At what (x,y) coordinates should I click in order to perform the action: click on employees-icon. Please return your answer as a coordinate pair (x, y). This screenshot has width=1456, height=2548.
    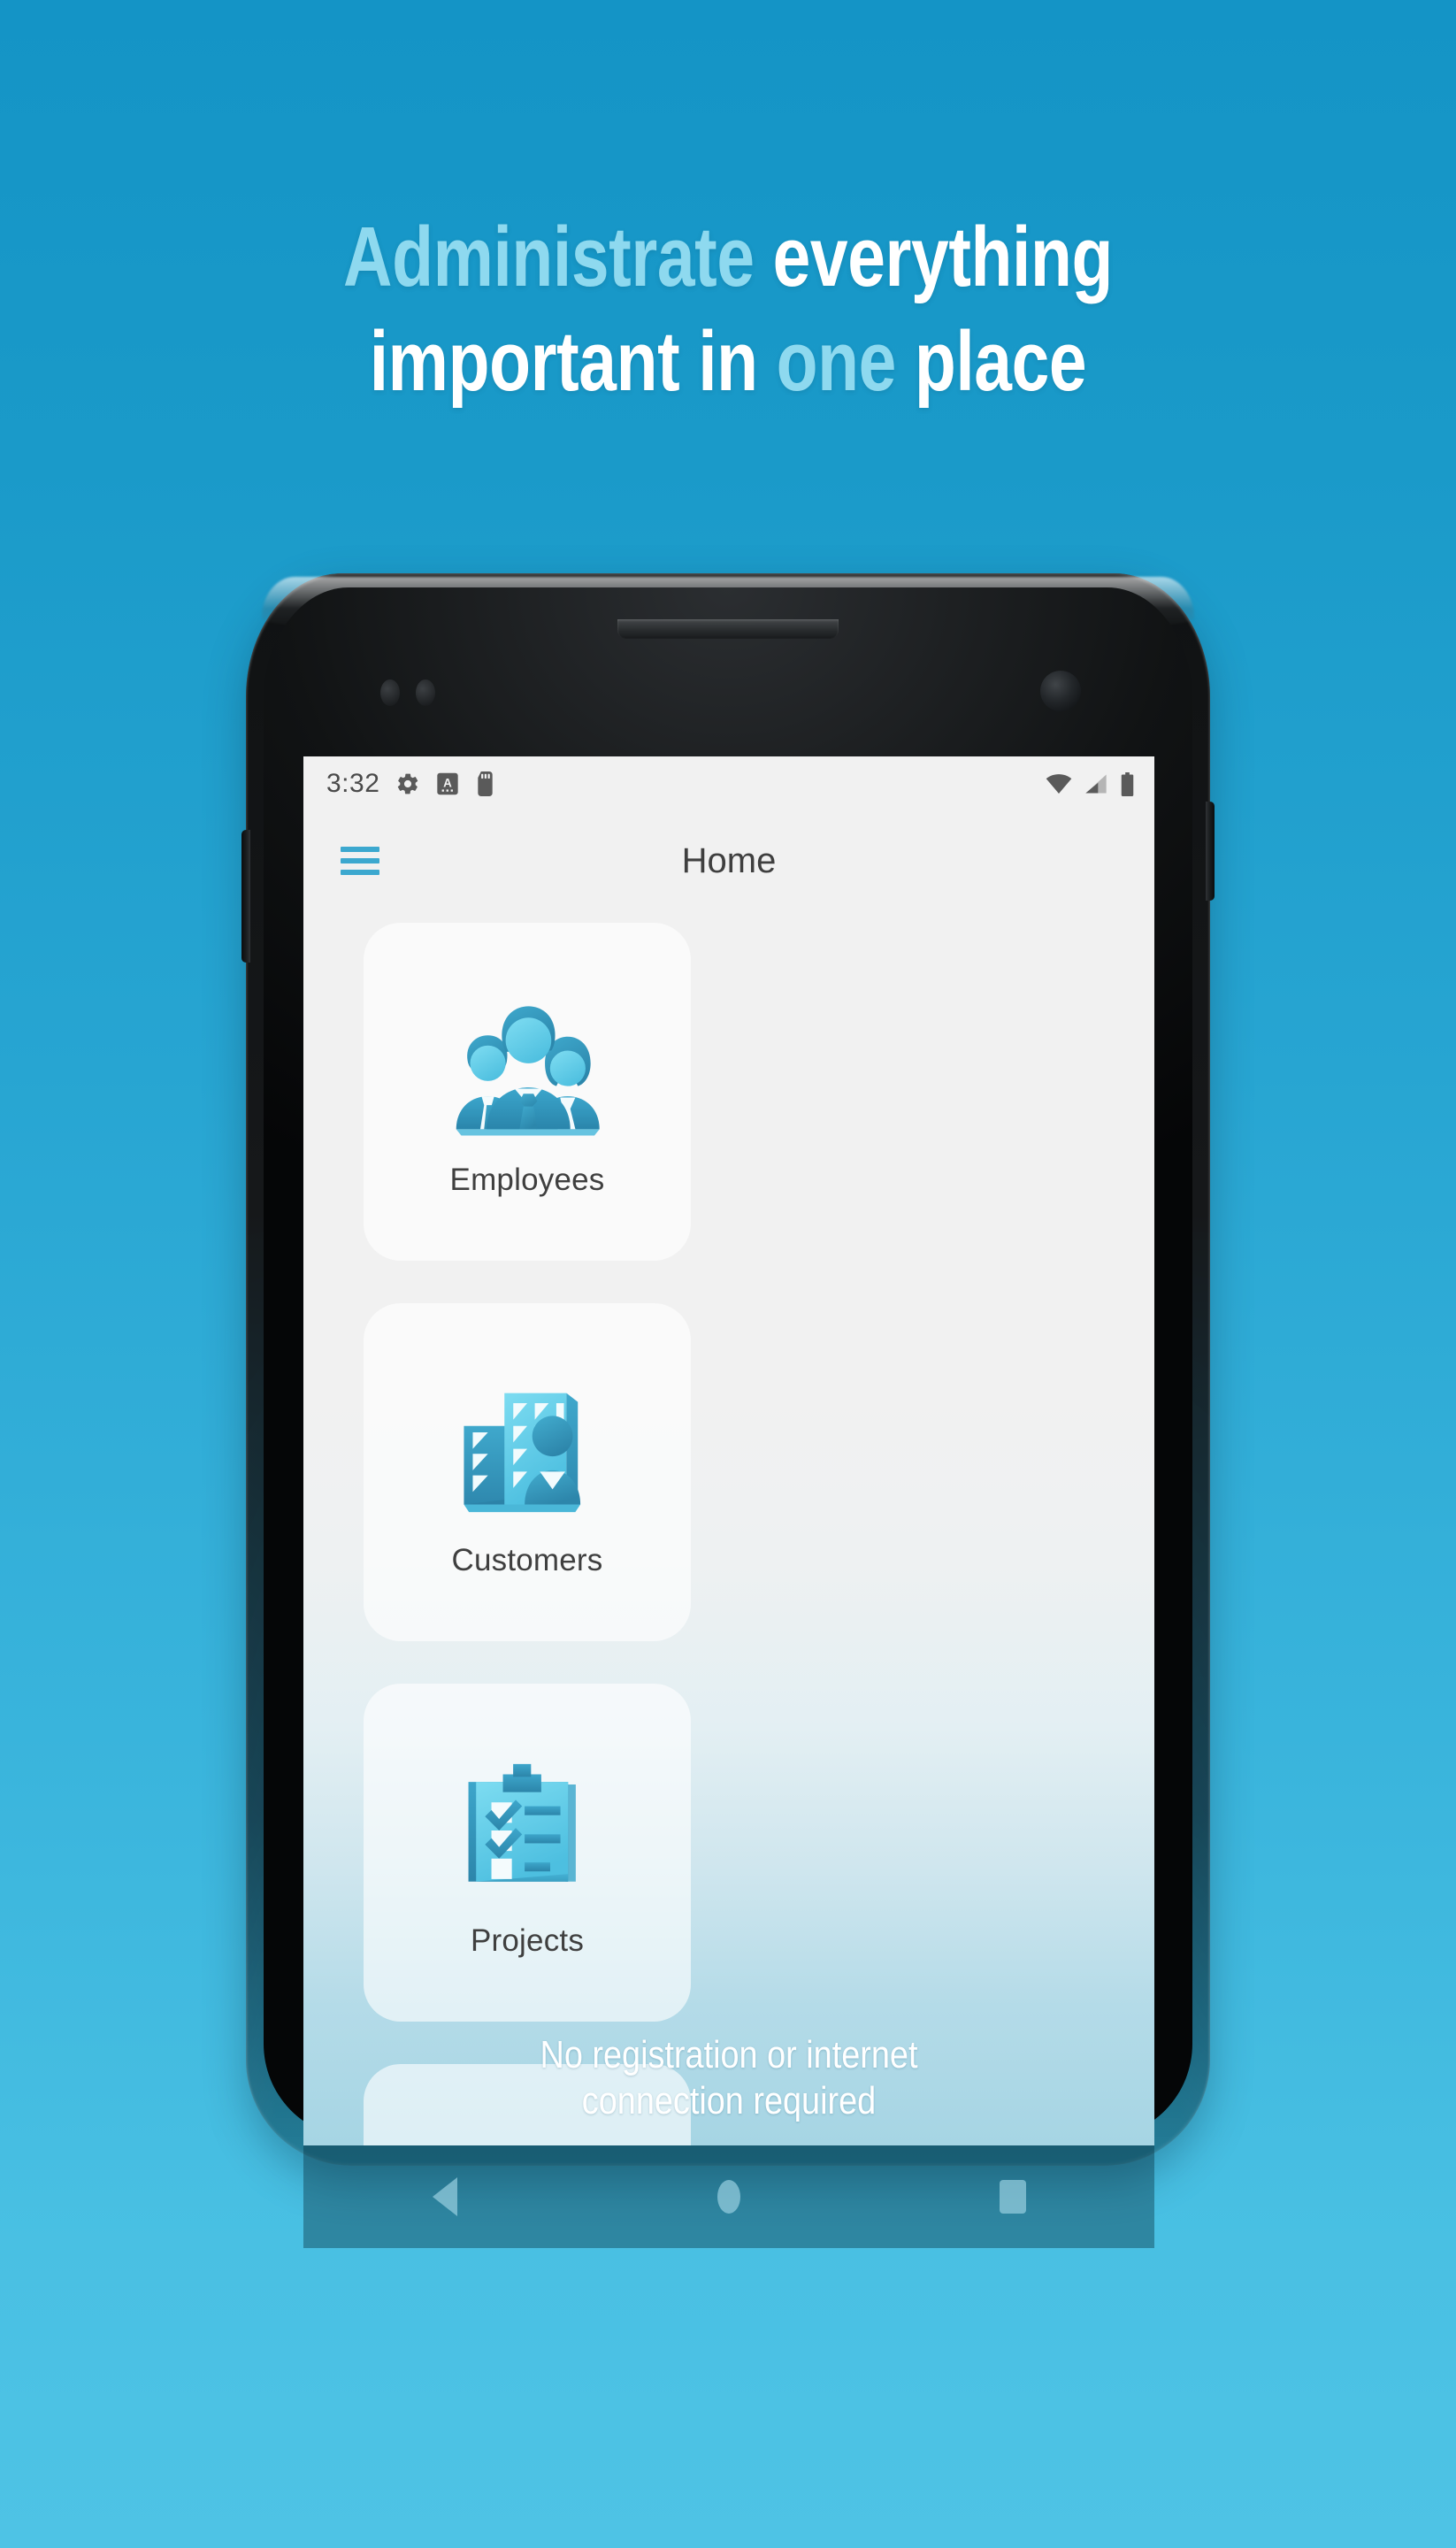
    Looking at the image, I should click on (527, 1070).